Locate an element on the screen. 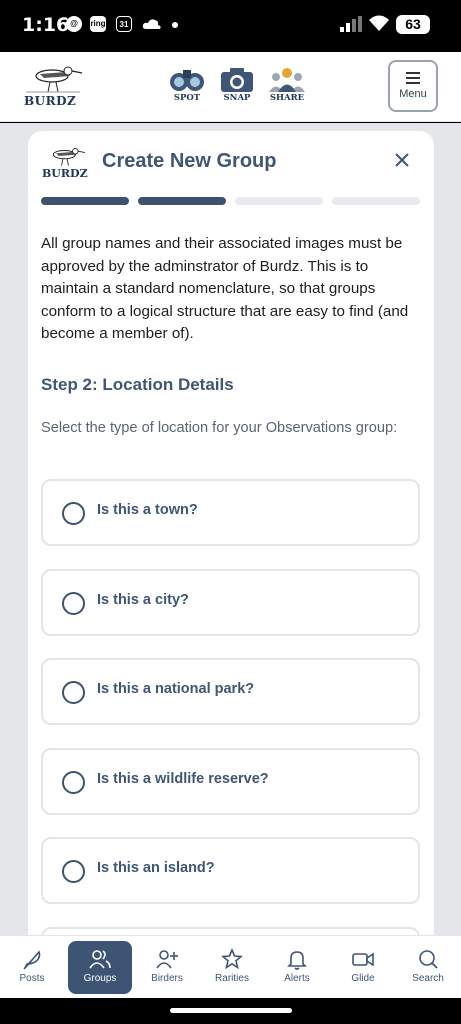 Image resolution: width=461 pixels, height=1024 pixels. header-nav: SPOT SNAP SHARE is located at coordinates (237, 84).